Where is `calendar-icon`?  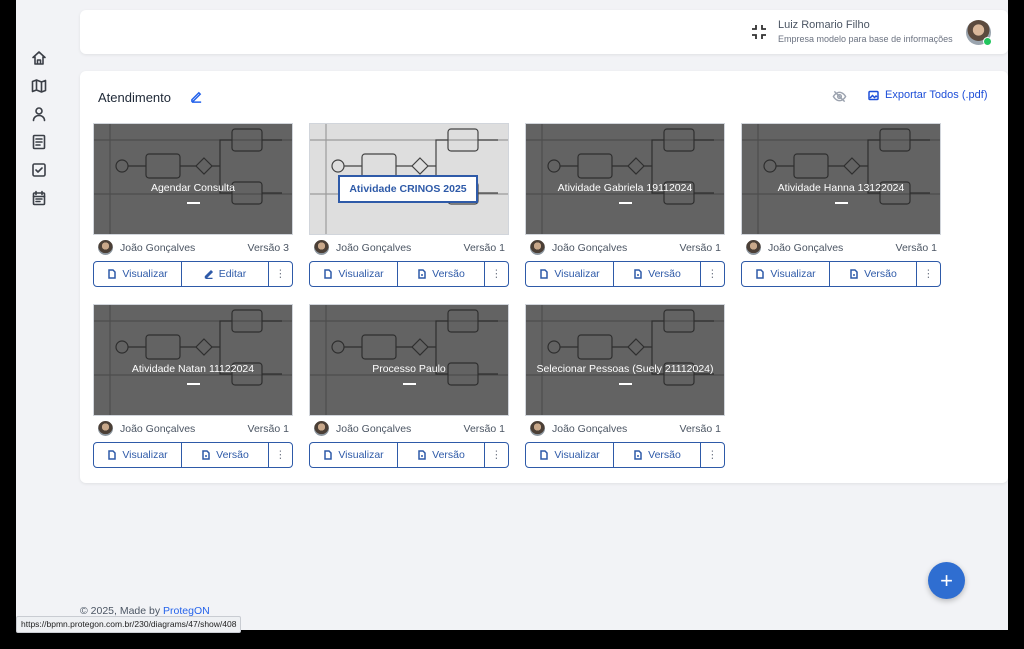 calendar-icon is located at coordinates (39, 198).